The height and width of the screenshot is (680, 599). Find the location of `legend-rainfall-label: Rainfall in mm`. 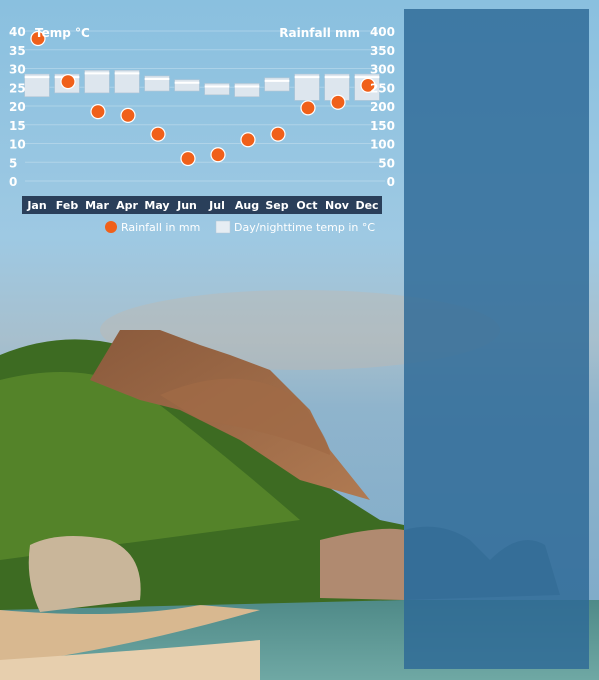

legend-rainfall-label: Rainfall in mm is located at coordinates (160, 227).